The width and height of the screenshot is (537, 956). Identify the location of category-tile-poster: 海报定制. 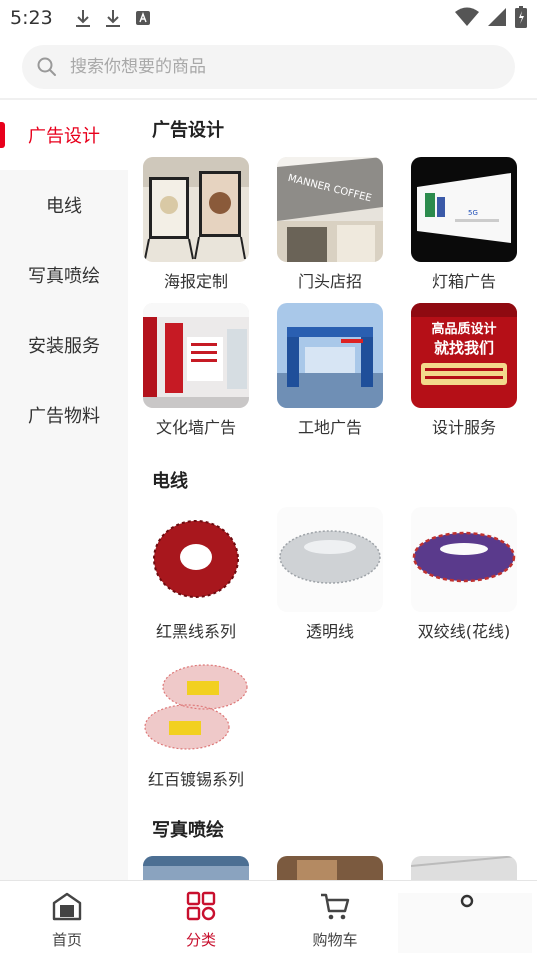
(196, 224).